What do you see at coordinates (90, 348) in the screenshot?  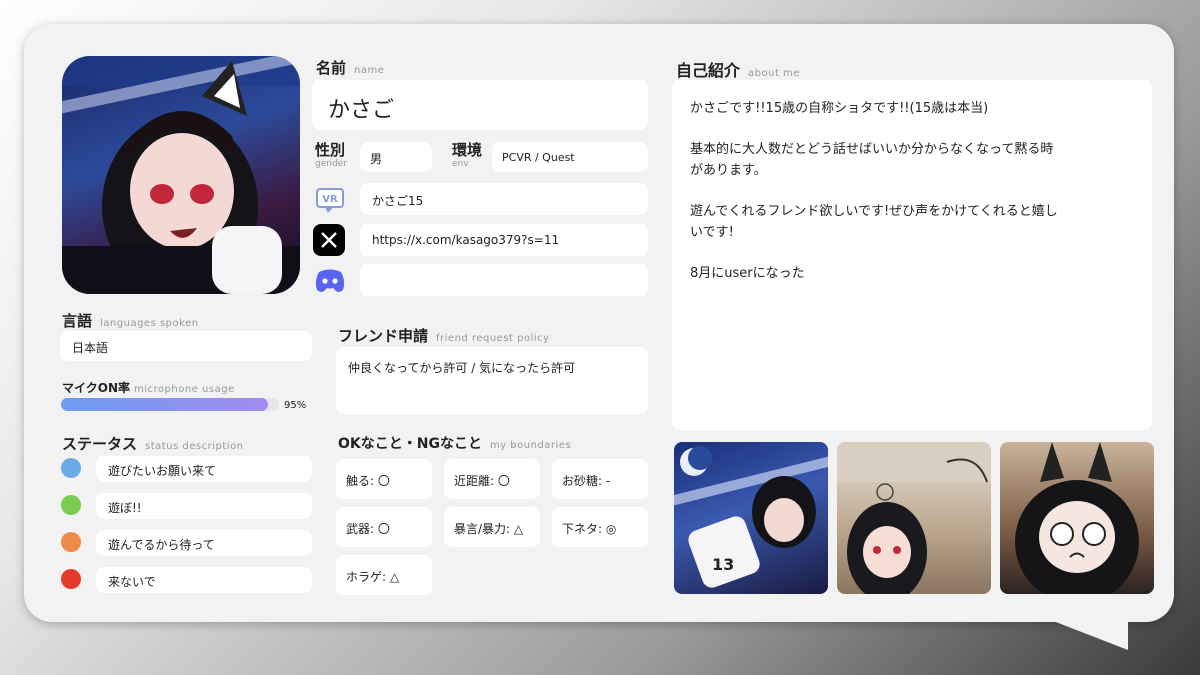 I see `languages-value: 日本語` at bounding box center [90, 348].